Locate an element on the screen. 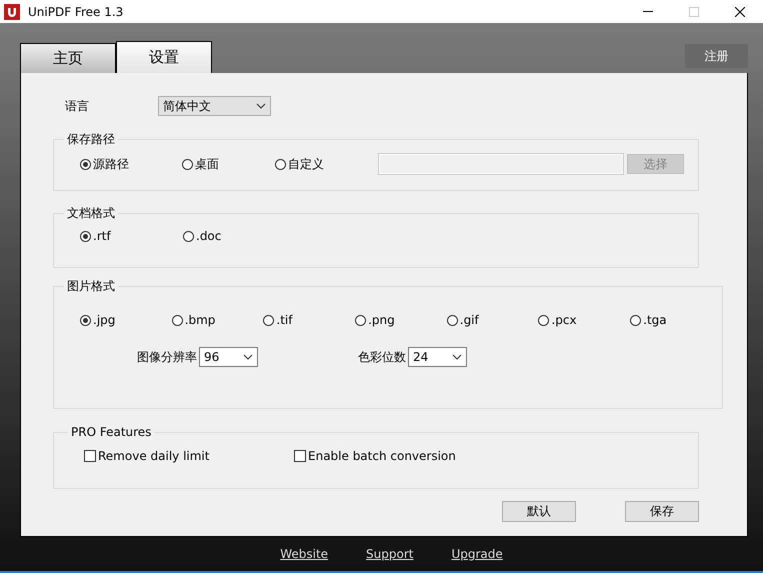 The height and width of the screenshot is (573, 763). register-button: 注册 is located at coordinates (716, 56).